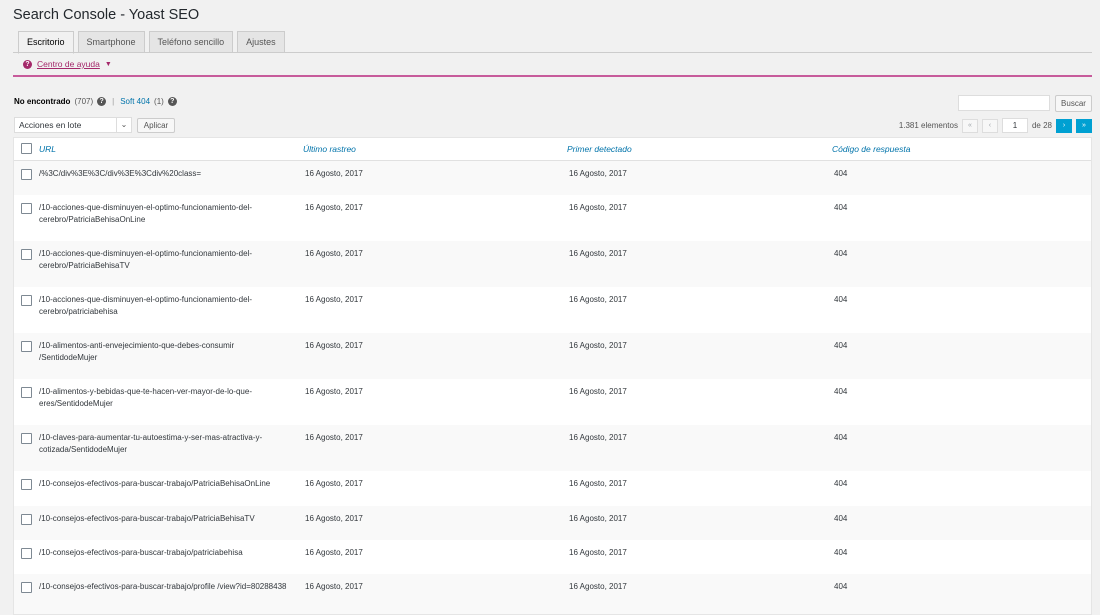  Describe the element at coordinates (969, 125) in the screenshot. I see `first-page-button: «` at that location.